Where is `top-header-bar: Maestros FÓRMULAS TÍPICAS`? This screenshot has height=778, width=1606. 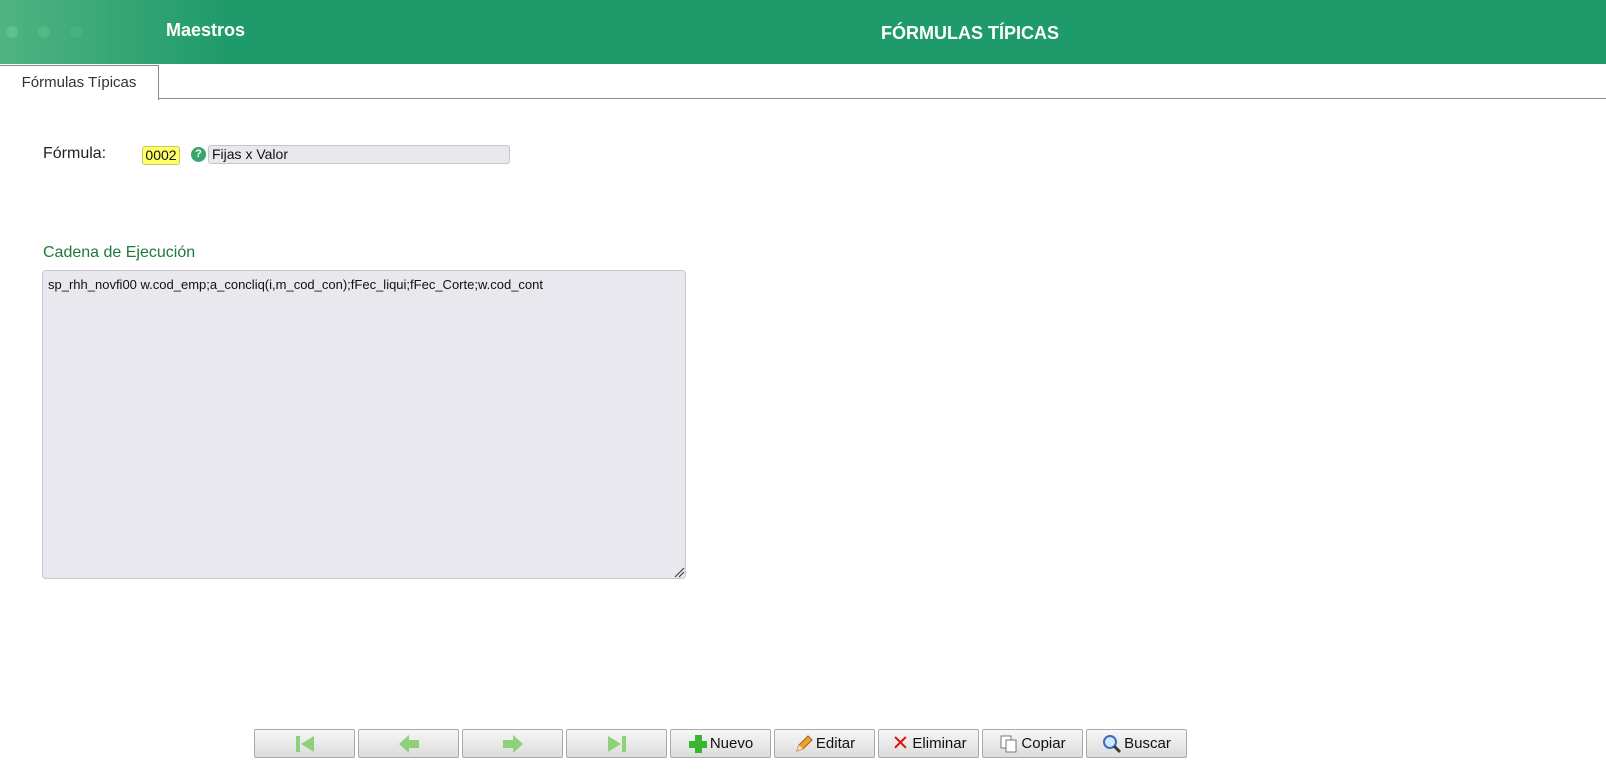
top-header-bar: Maestros FÓRMULAS TÍPICAS is located at coordinates (803, 32).